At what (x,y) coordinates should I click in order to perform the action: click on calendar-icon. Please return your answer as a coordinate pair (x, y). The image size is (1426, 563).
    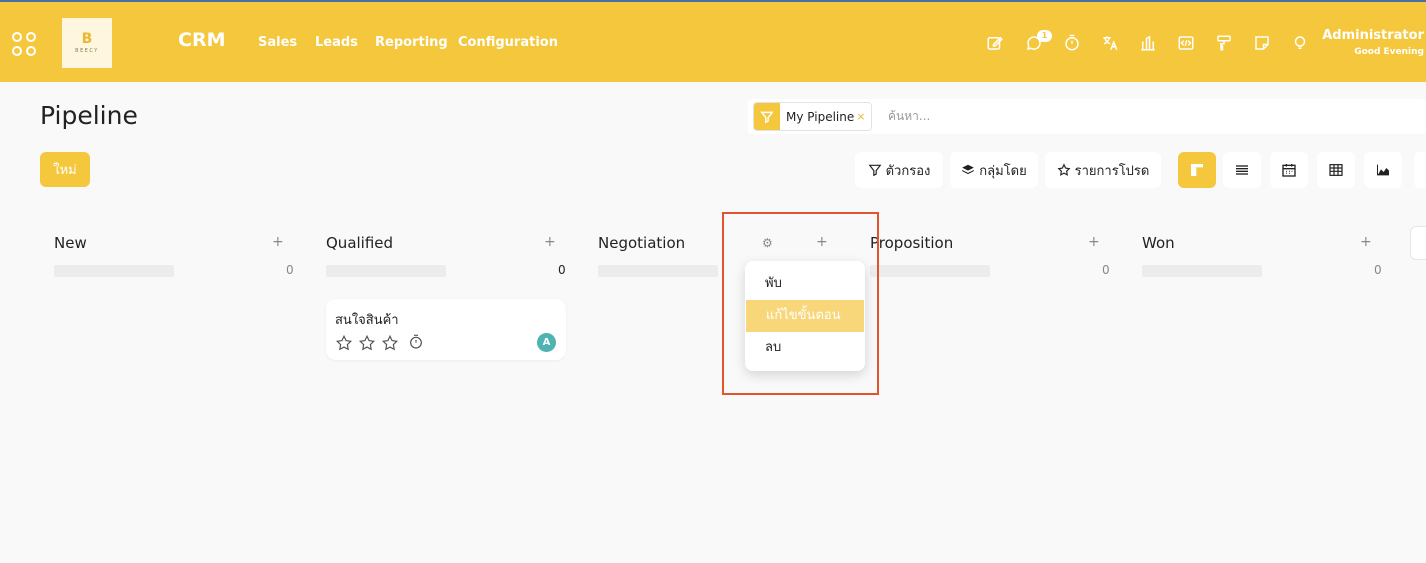
    Looking at the image, I should click on (1289, 170).